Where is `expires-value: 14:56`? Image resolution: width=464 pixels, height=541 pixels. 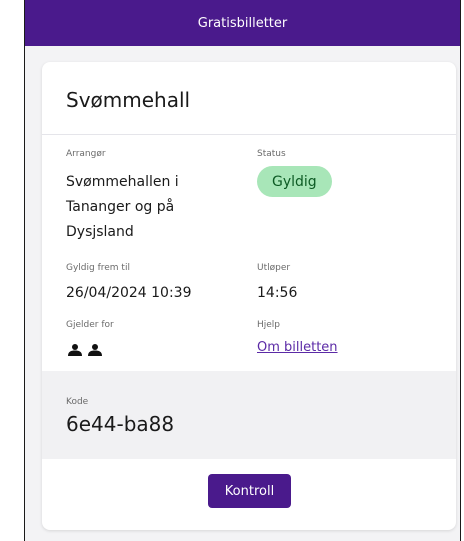
expires-value: 14:56 is located at coordinates (277, 293).